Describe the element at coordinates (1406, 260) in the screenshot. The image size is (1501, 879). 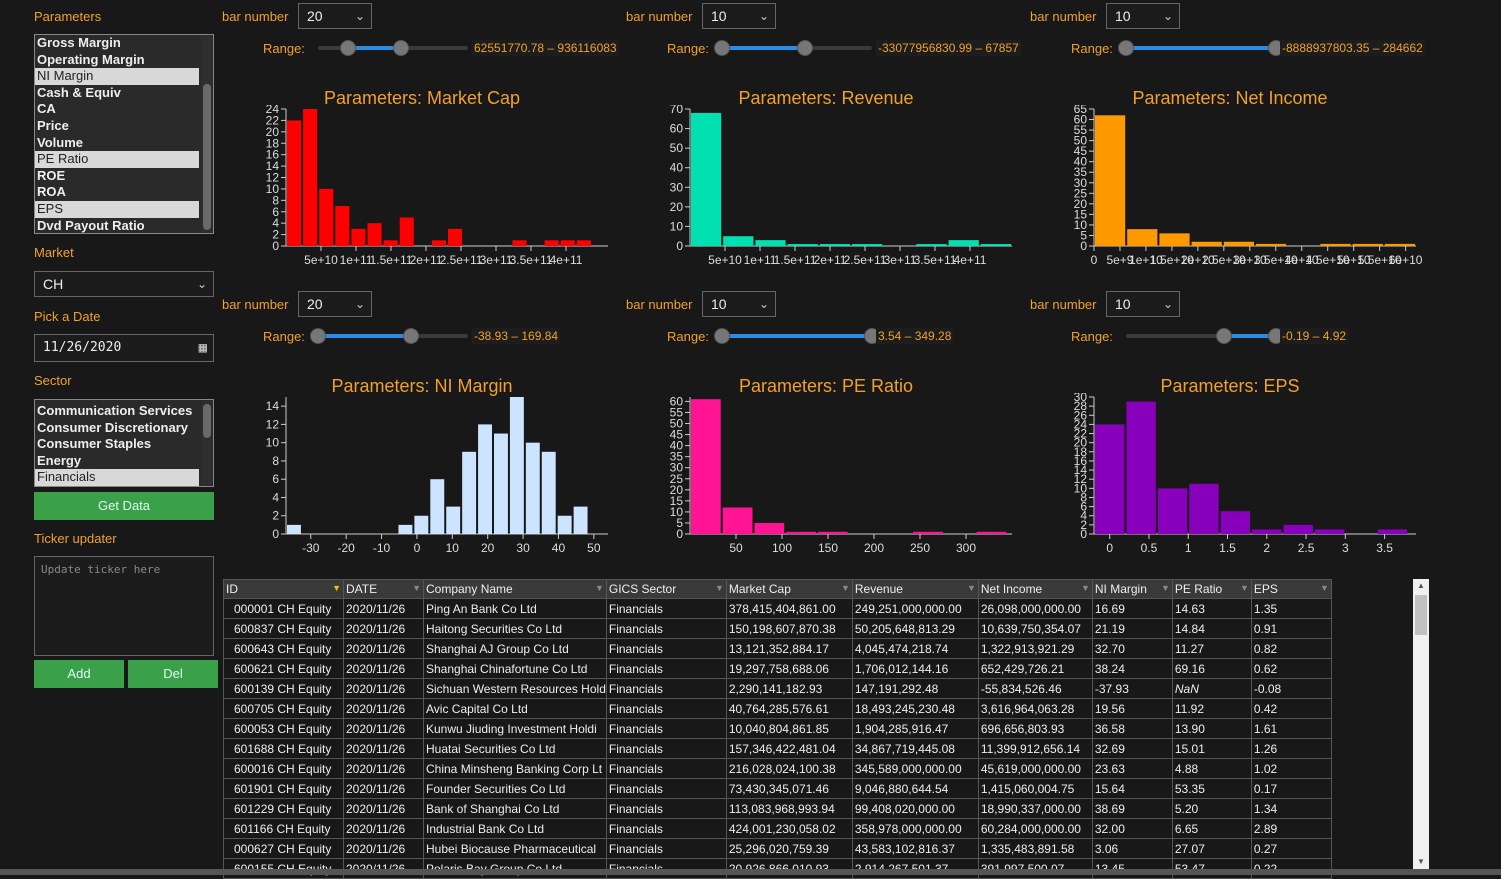
I see `x-tick-label: 6e+10` at that location.